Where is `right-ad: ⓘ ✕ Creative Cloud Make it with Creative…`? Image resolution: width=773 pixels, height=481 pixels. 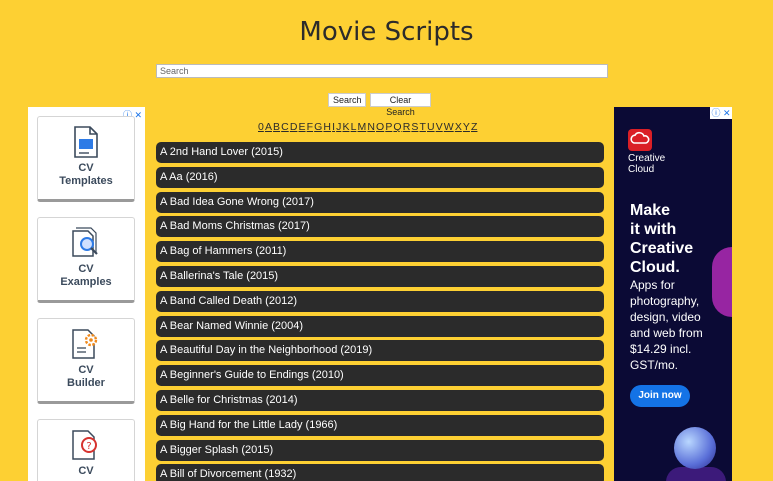 right-ad: ⓘ ✕ Creative Cloud Make it with Creative… is located at coordinates (673, 294).